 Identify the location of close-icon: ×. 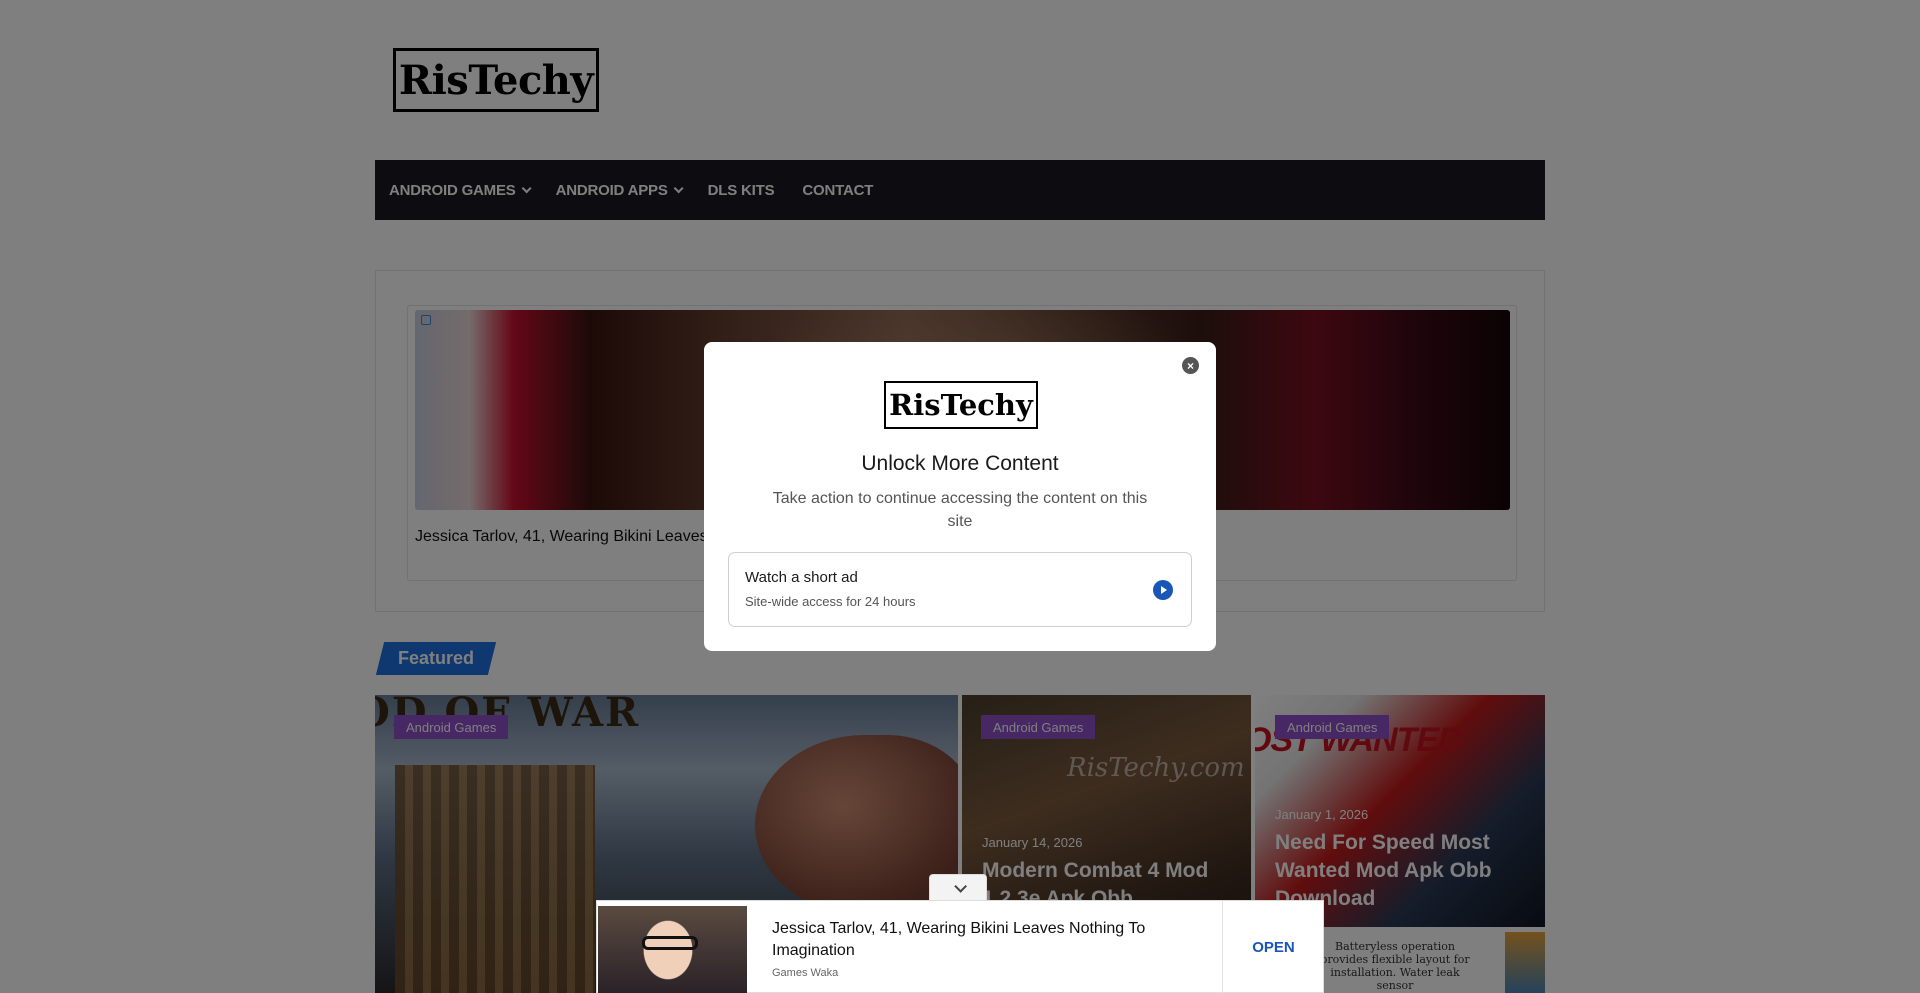
(1190, 365).